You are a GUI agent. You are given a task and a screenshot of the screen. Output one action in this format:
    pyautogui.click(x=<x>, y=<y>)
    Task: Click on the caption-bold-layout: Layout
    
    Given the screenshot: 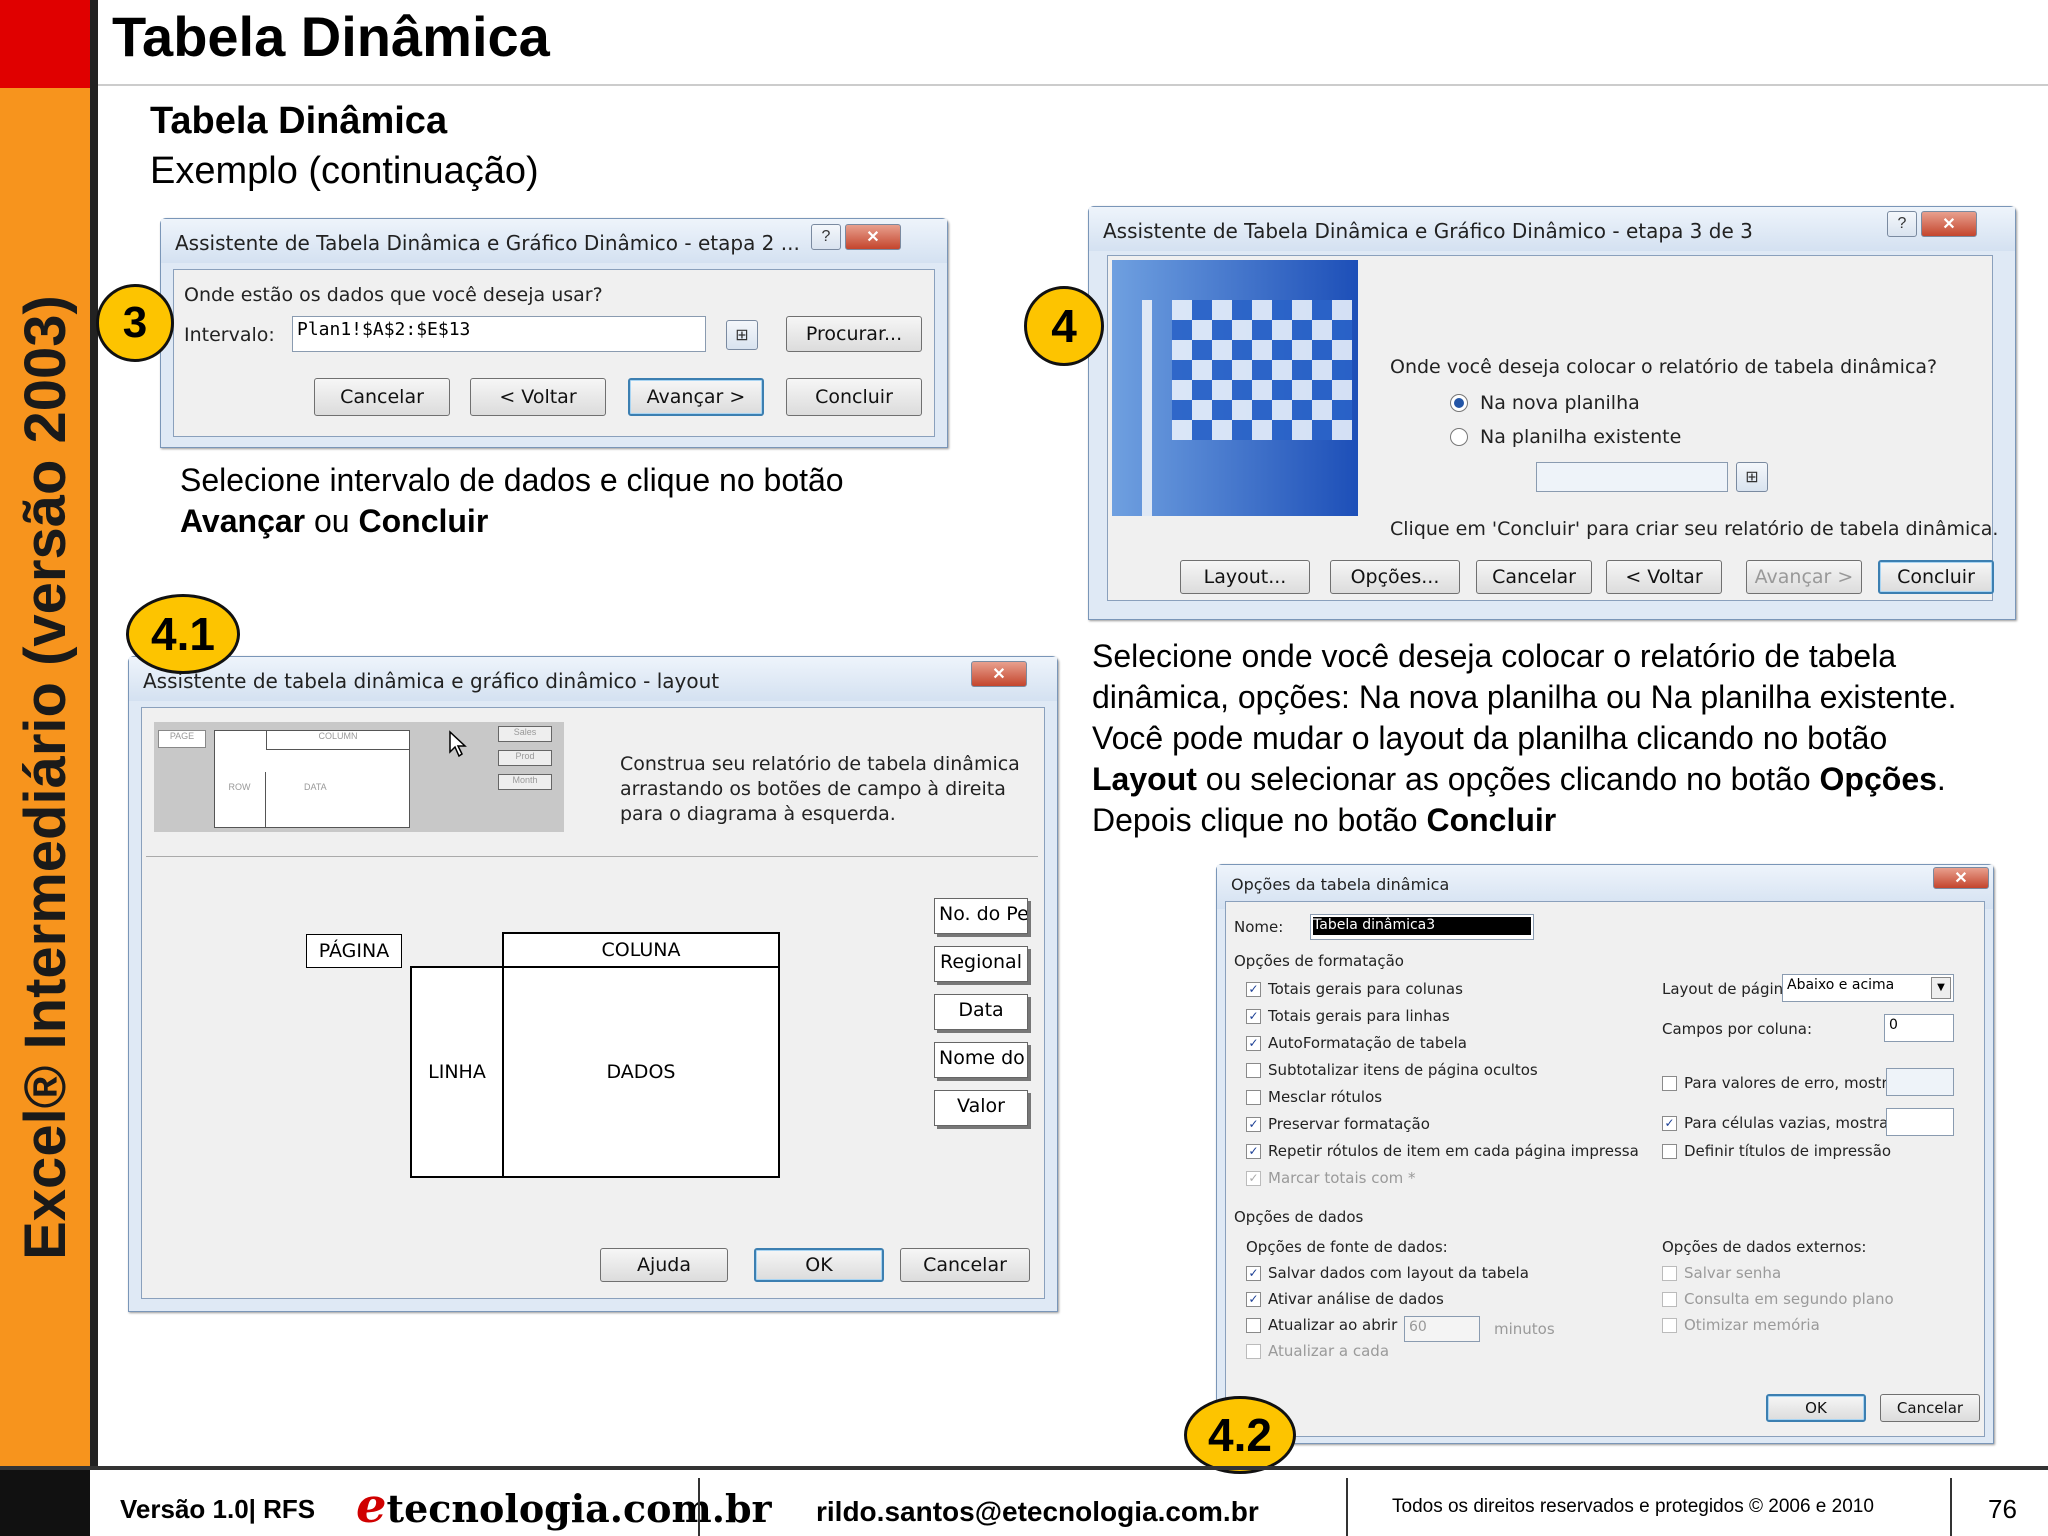 What is the action you would take?
    pyautogui.click(x=1144, y=779)
    